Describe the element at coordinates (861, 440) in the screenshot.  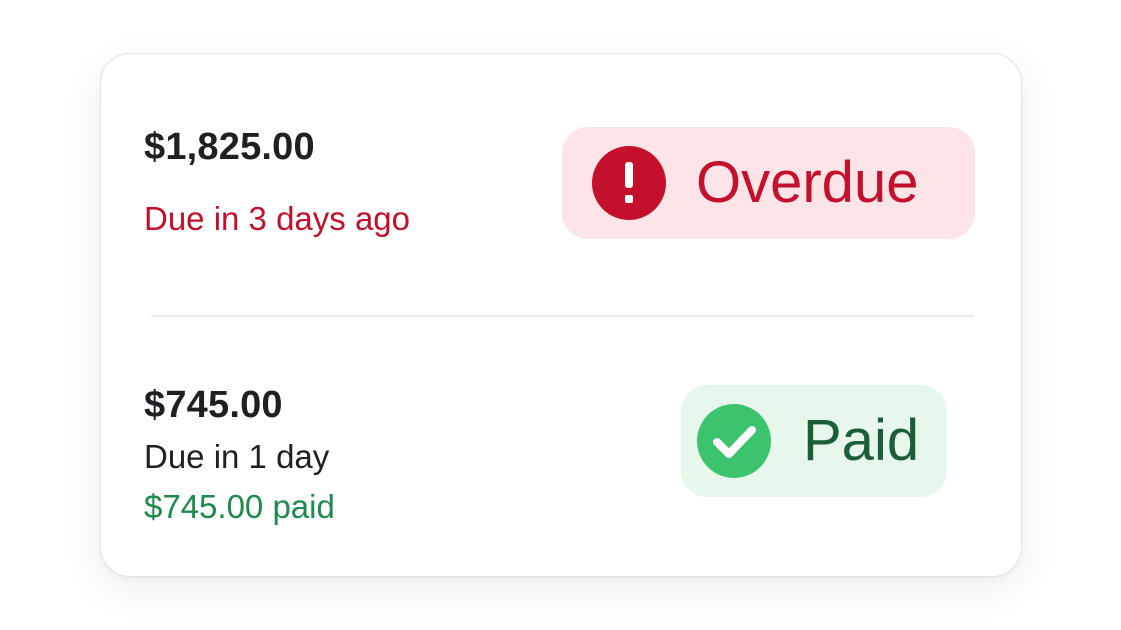
I see `status-badge-label: Paid` at that location.